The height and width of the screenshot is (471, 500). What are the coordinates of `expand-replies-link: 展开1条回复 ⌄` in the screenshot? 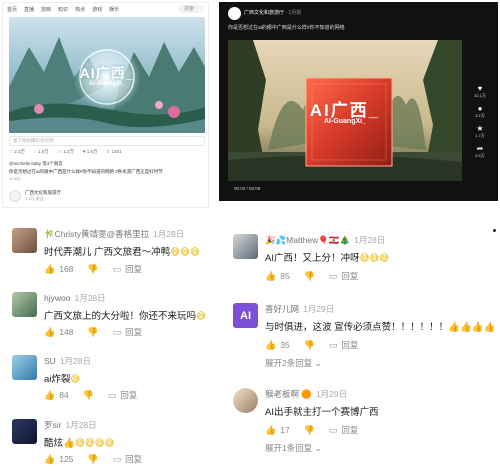 It's located at (293, 448).